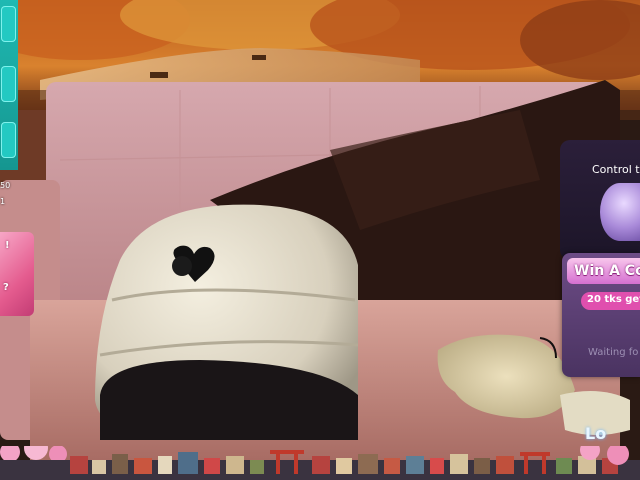 This screenshot has width=640, height=480. What do you see at coordinates (17, 274) in the screenshot?
I see `left-gift-widget: ! ?` at bounding box center [17, 274].